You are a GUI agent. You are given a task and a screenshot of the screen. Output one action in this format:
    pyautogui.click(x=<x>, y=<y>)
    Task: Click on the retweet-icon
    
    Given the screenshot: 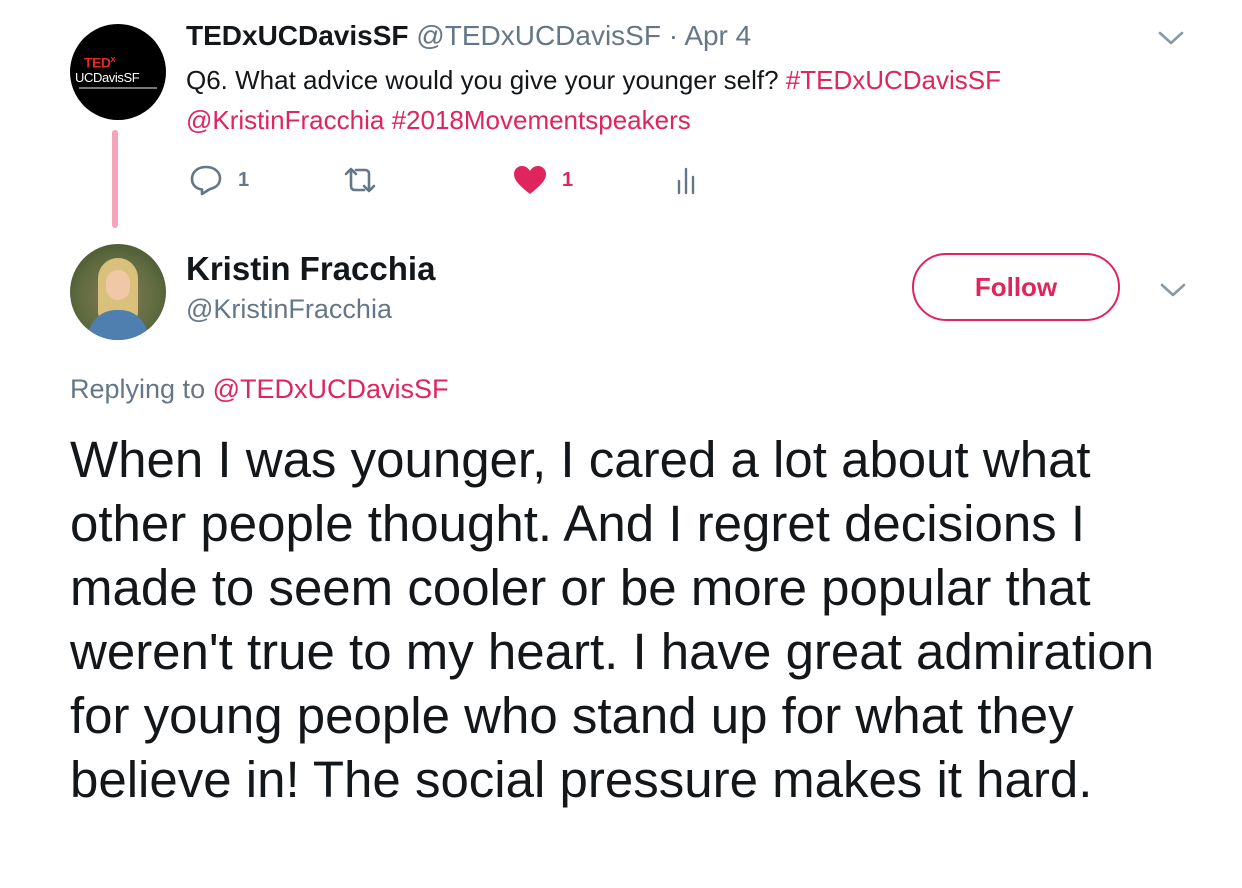 What is the action you would take?
    pyautogui.click(x=360, y=180)
    